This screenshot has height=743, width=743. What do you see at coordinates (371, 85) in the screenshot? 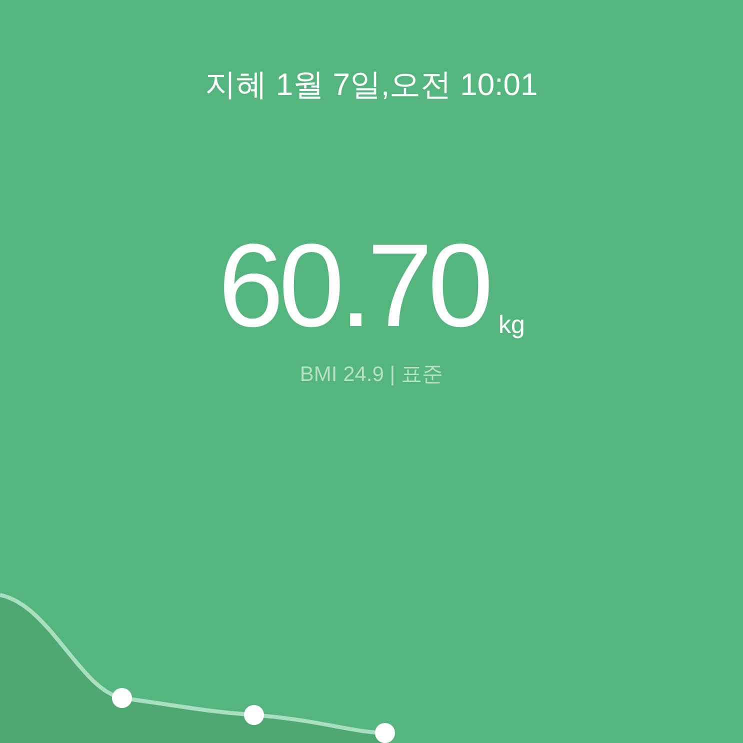
I see `date-time-title: 지혜 1월 7일,오전 10:01` at bounding box center [371, 85].